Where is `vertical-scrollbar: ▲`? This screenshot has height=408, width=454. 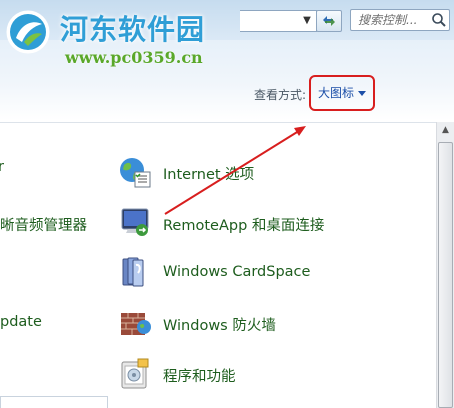 vertical-scrollbar: ▲ is located at coordinates (445, 265).